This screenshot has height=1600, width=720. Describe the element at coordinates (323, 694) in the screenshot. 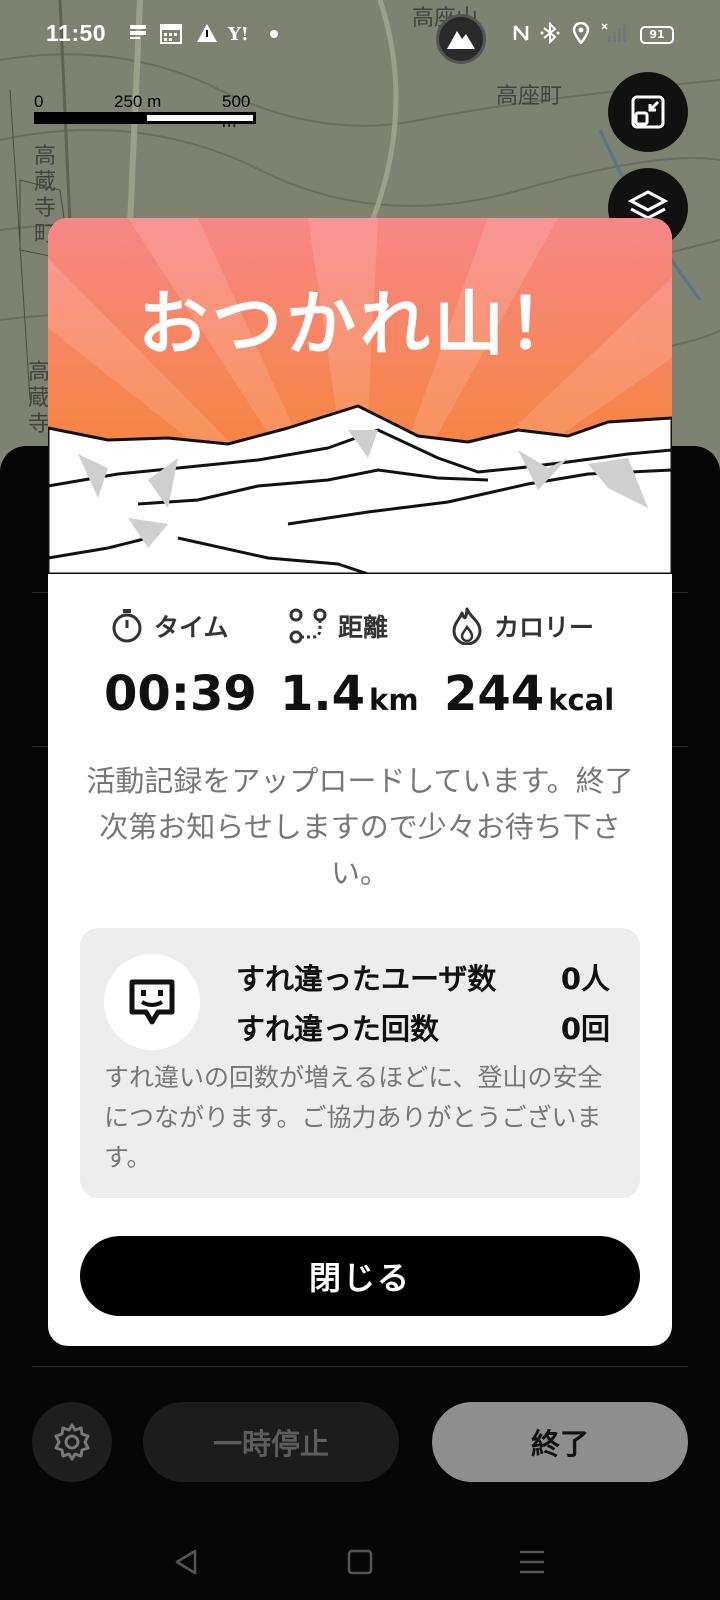

I see `stat-distance-number: 1.4` at that location.